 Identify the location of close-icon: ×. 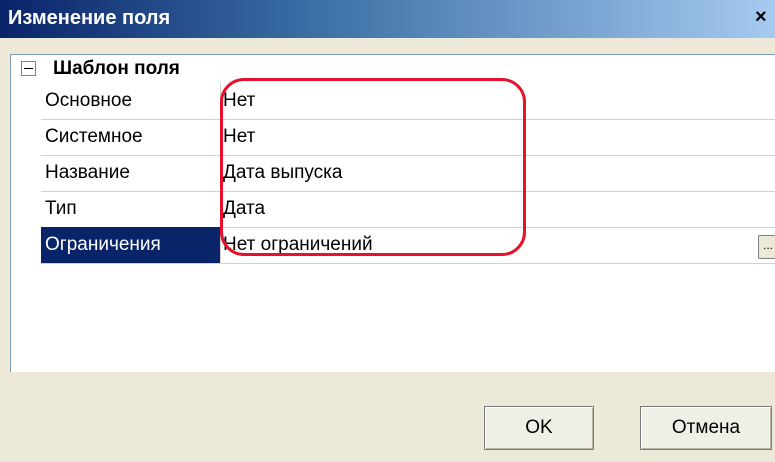
(765, 17).